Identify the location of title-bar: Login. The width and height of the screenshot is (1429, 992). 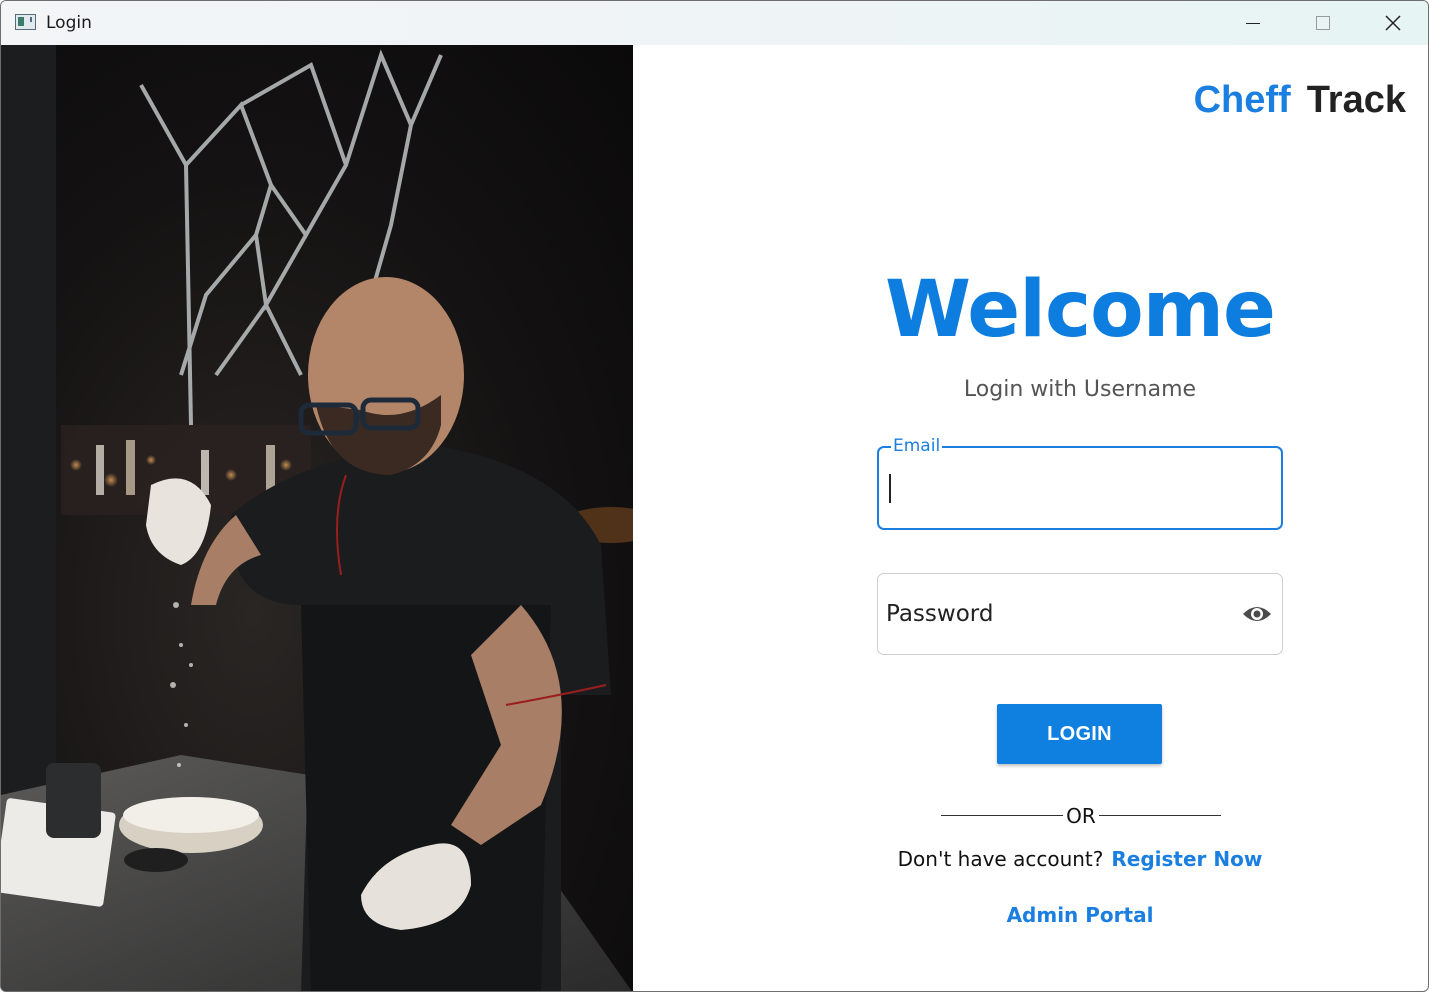
(714, 23).